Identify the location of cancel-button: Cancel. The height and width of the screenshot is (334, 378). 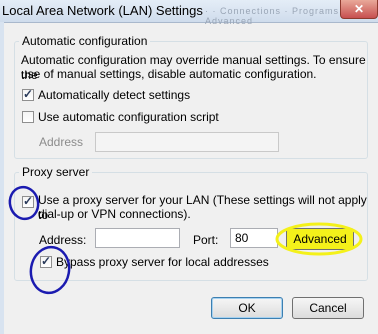
(328, 308).